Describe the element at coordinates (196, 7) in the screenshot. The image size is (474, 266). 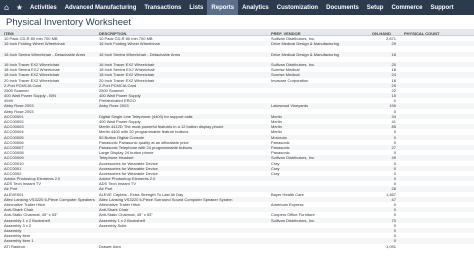
I see `nav-item-lists: Lists` at that location.